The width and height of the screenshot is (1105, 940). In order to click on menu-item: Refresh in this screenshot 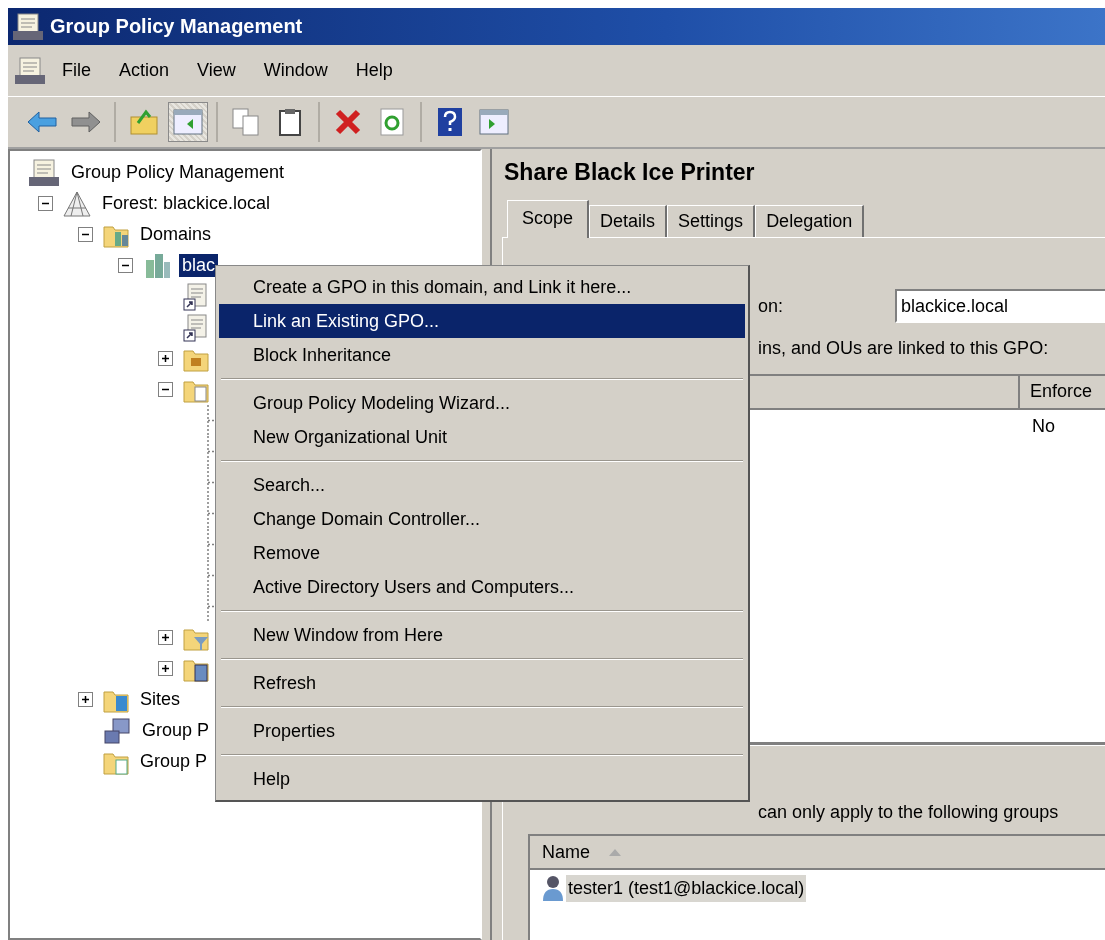, I will do `click(482, 683)`.